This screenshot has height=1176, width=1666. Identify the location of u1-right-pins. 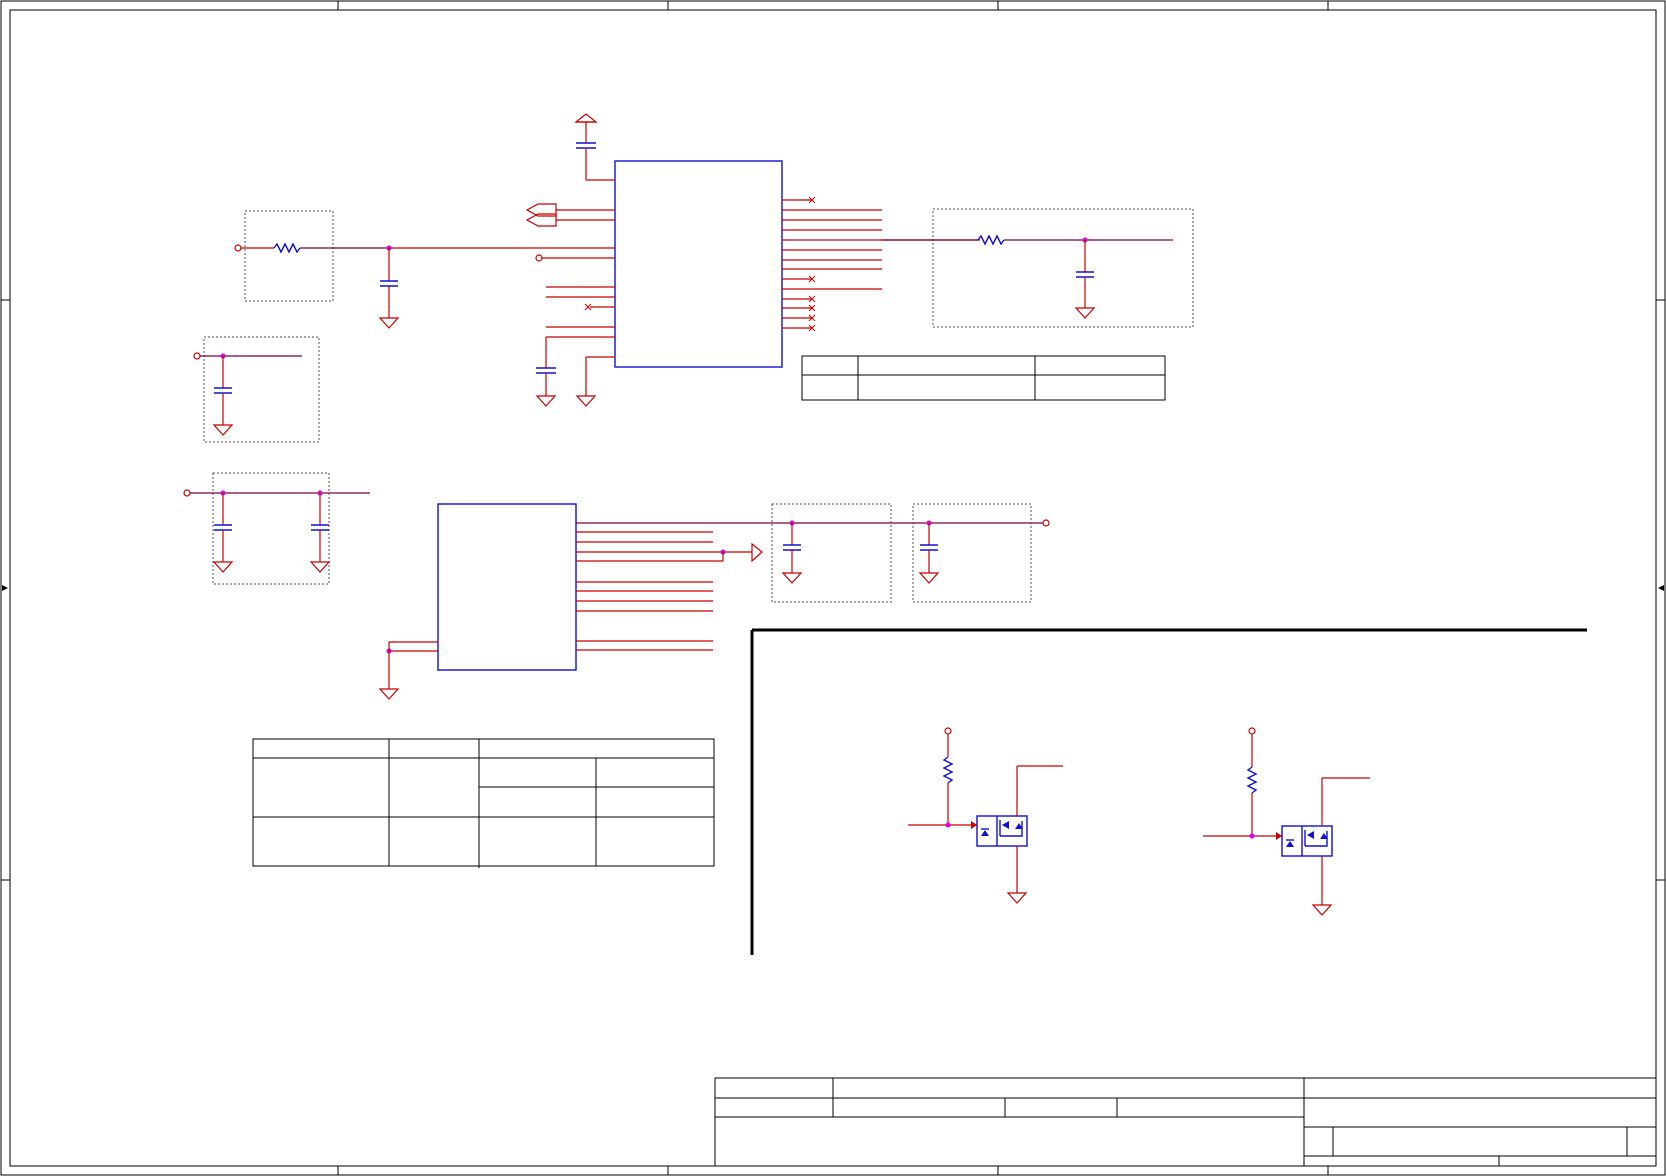
(881, 264).